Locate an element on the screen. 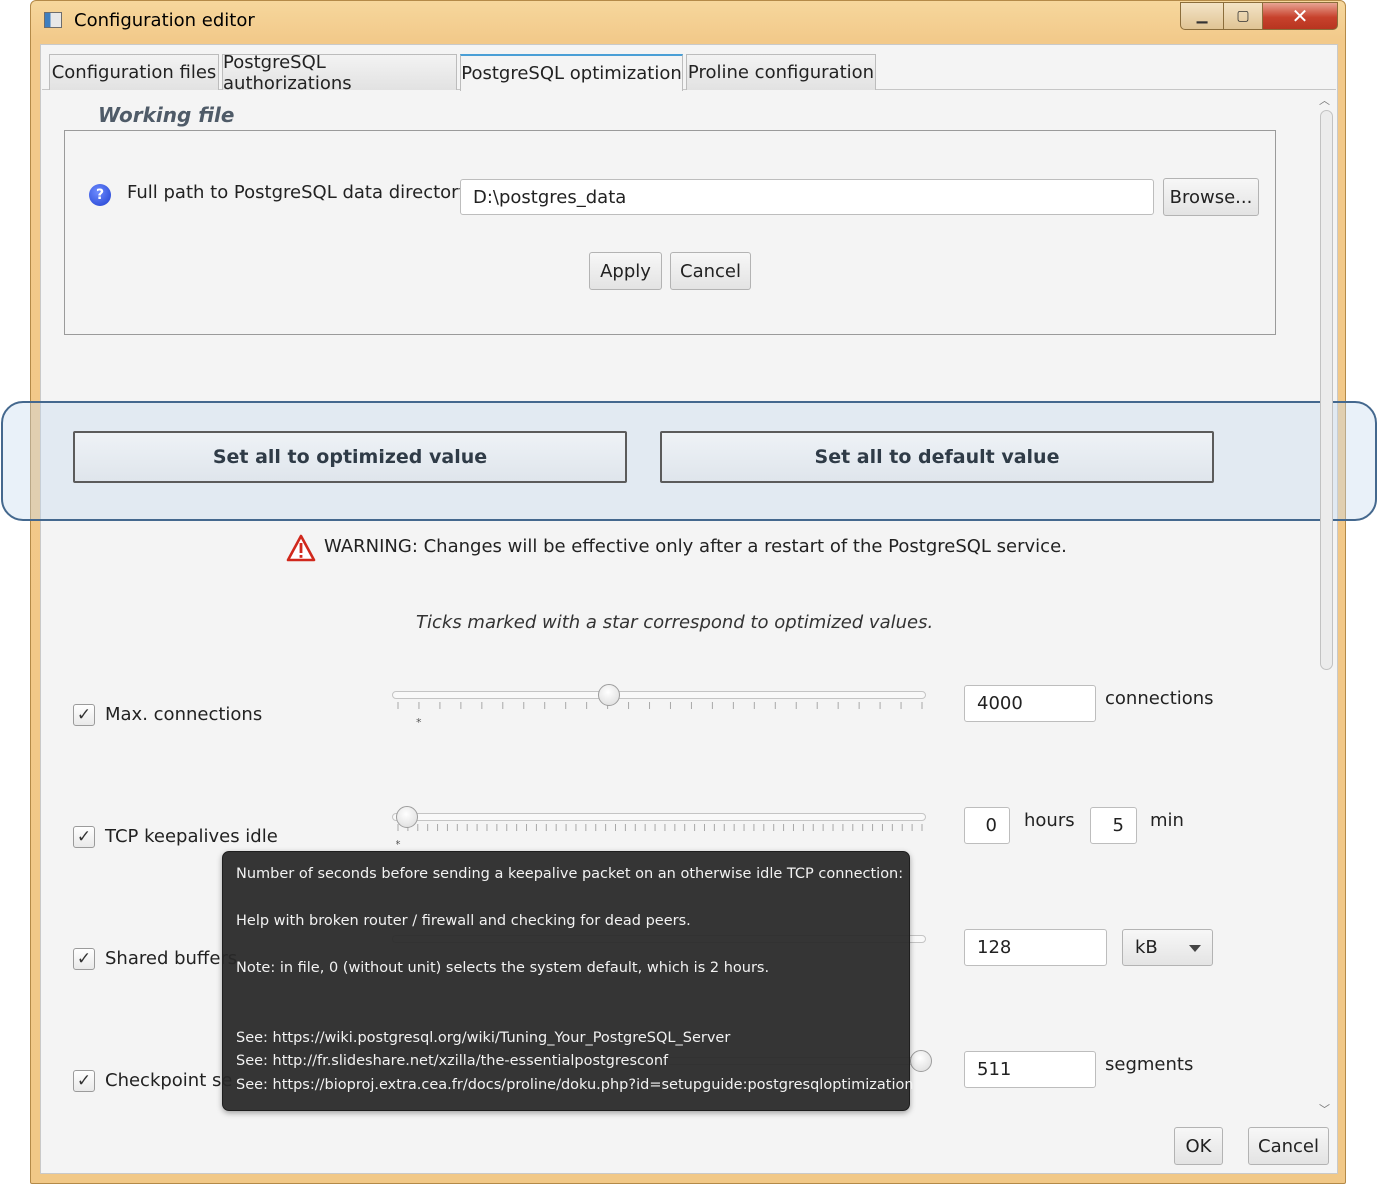 This screenshot has height=1186, width=1378. max-connections-value: 4000 is located at coordinates (1000, 703).